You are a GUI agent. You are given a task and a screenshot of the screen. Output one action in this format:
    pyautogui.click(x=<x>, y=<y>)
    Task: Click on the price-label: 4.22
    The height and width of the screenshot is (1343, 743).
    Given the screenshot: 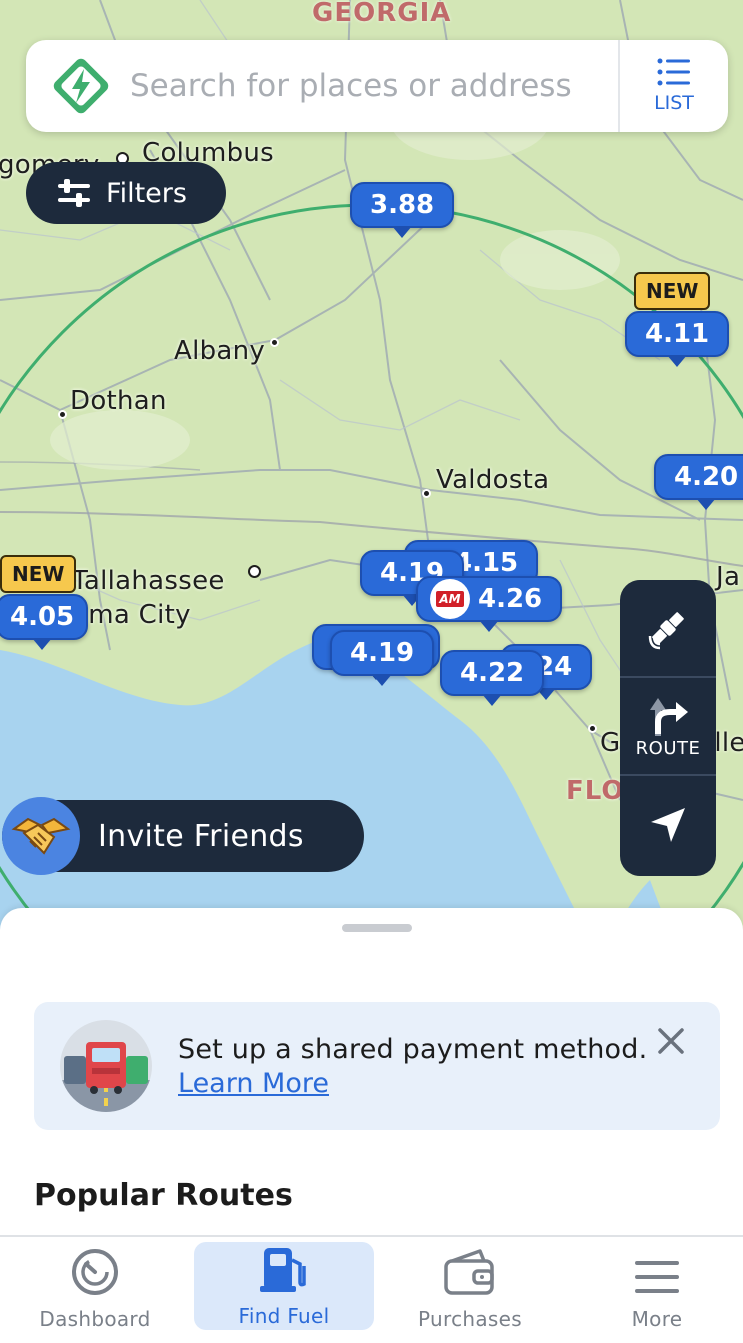 What is the action you would take?
    pyautogui.click(x=492, y=673)
    